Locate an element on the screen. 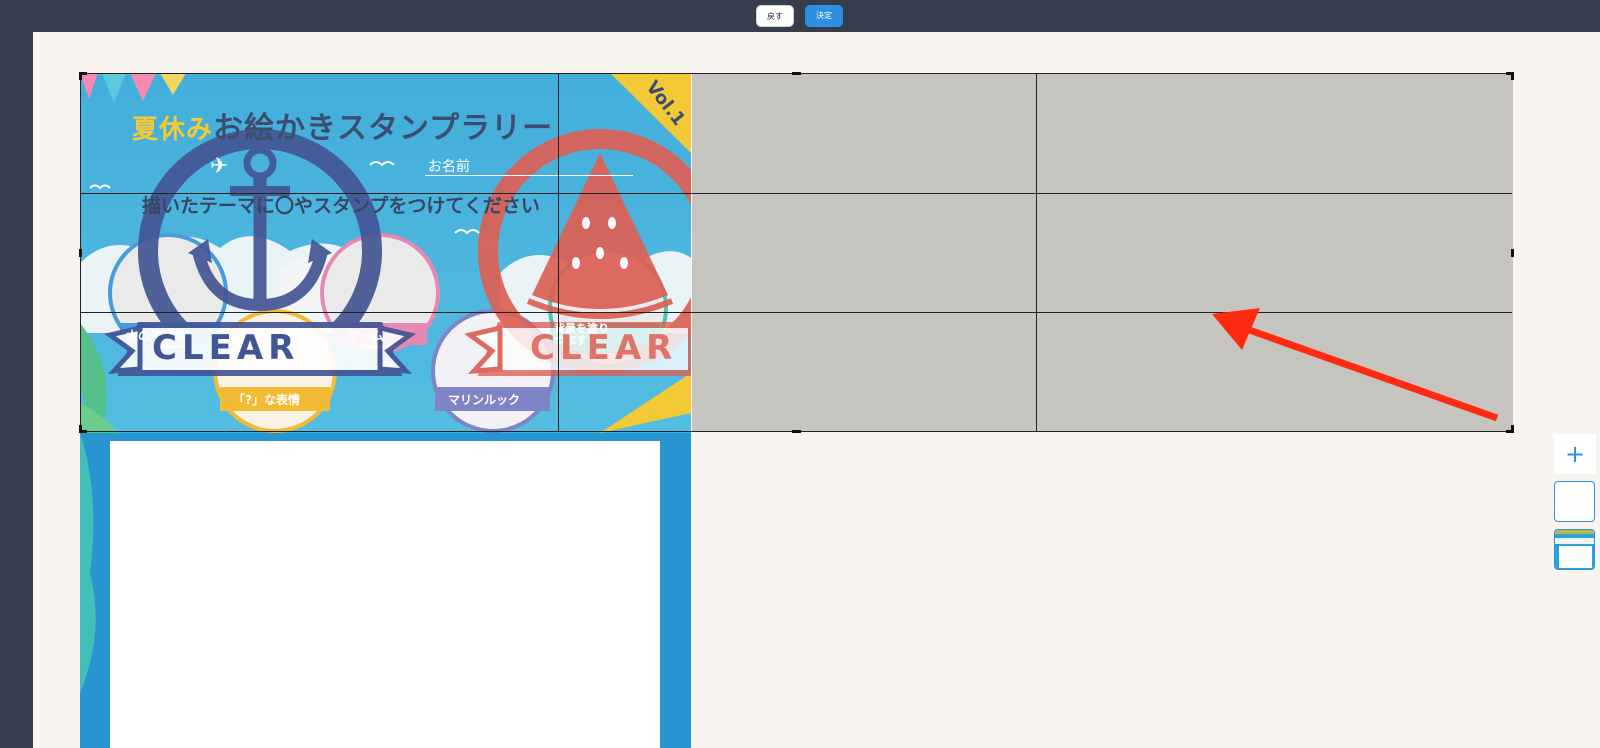 The height and width of the screenshot is (748, 1600). page-thumbnail-blank is located at coordinates (1574, 501).